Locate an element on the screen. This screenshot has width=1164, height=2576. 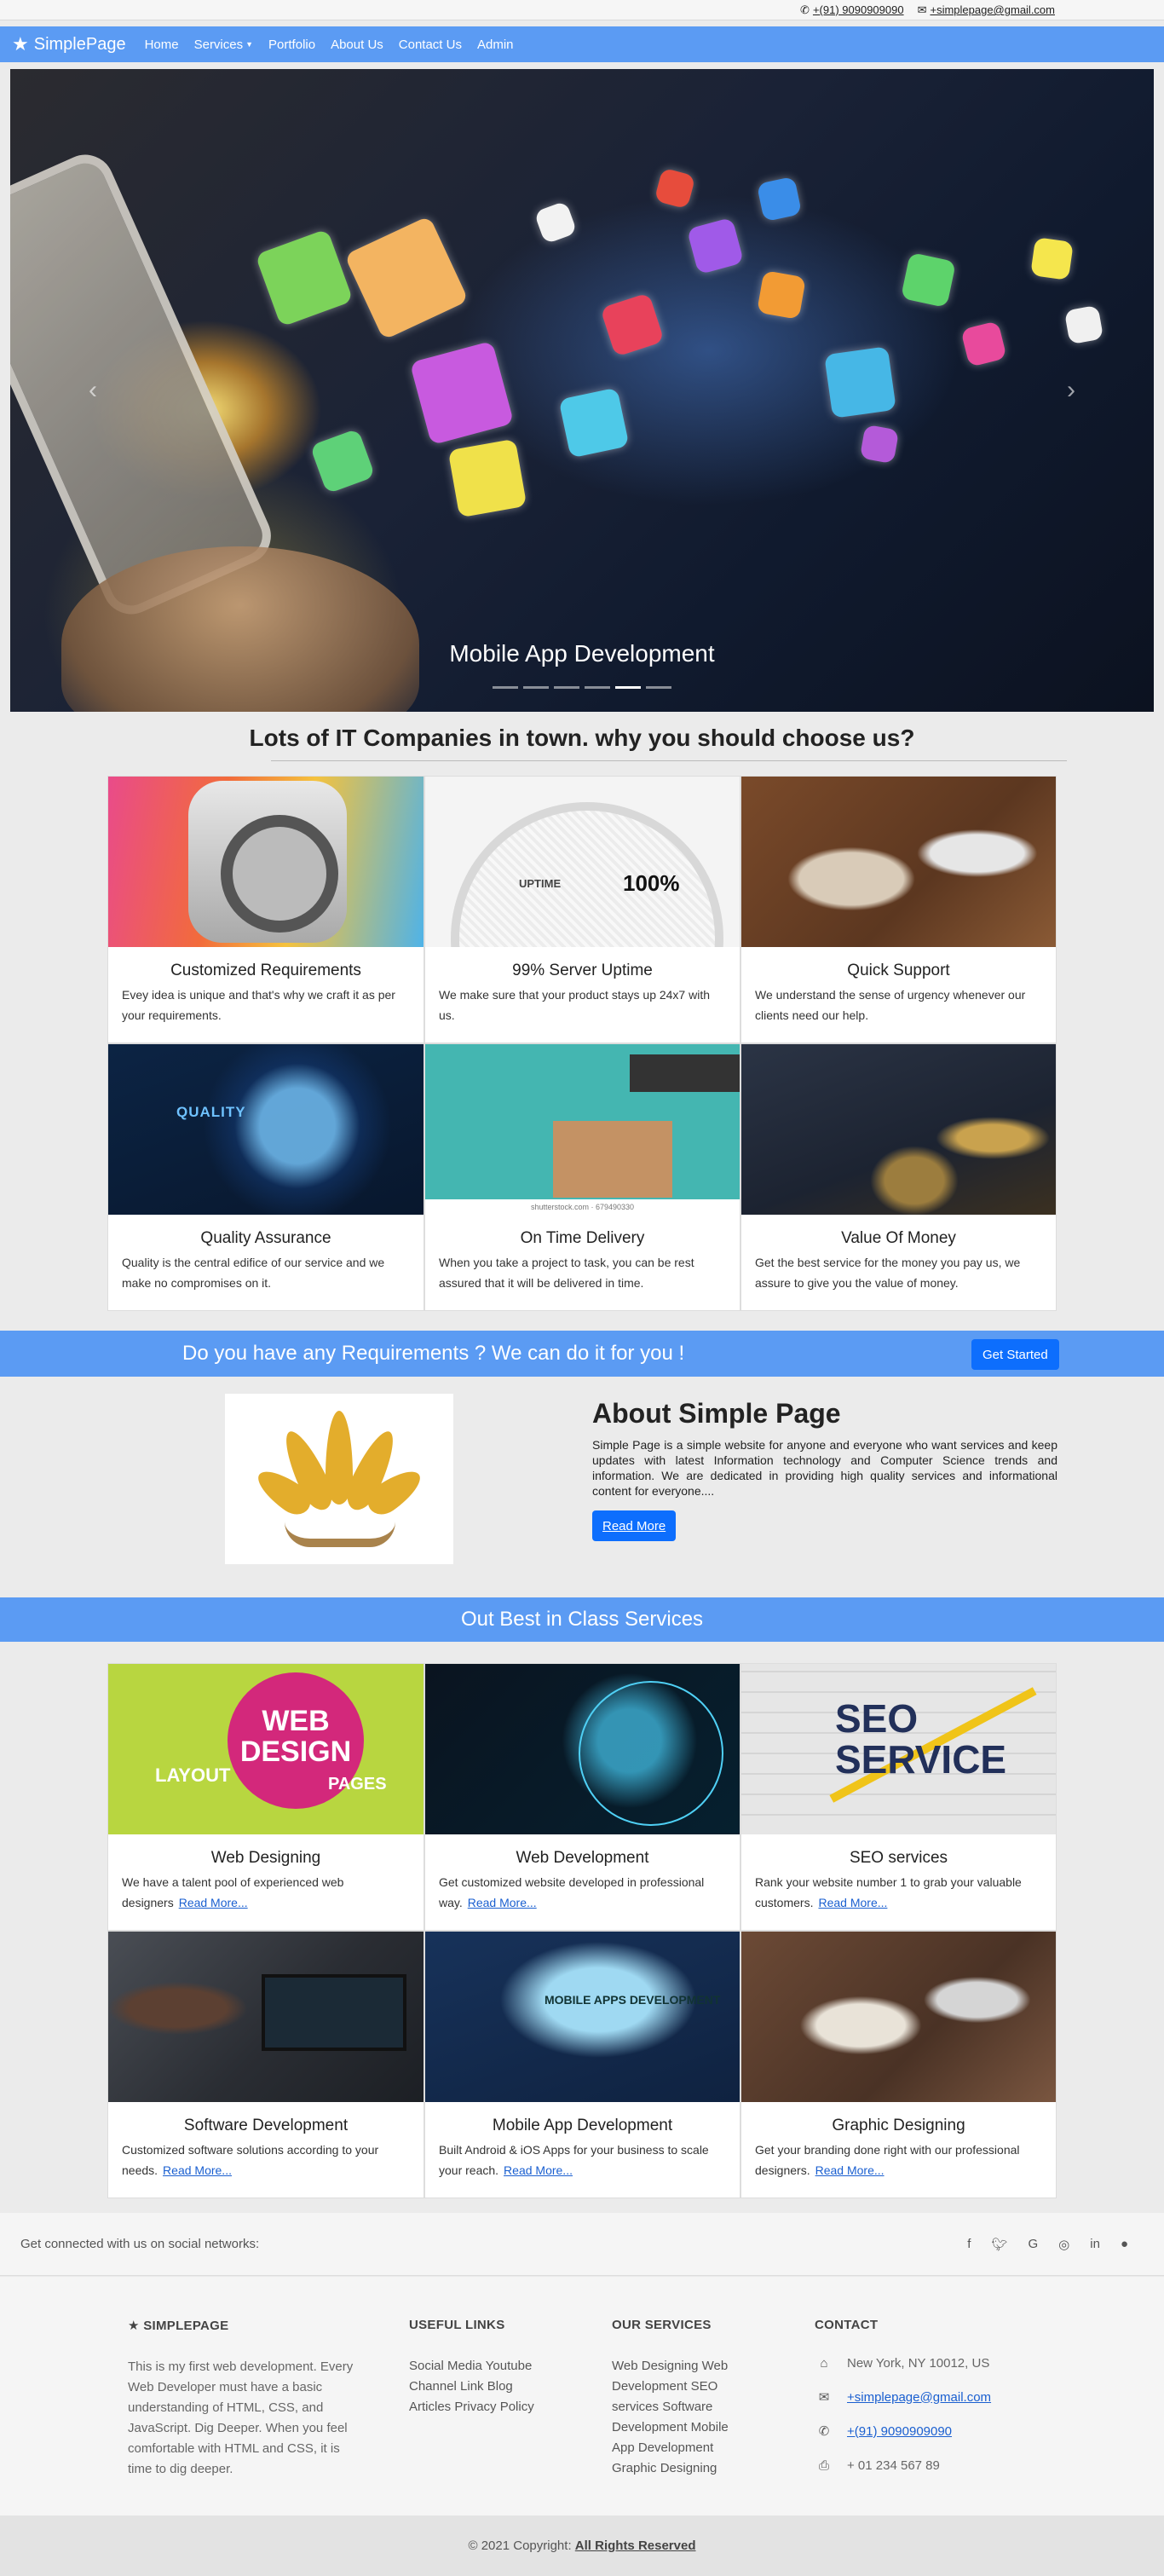
footer-links-title: USEFUL LINKS is located at coordinates (457, 2325).